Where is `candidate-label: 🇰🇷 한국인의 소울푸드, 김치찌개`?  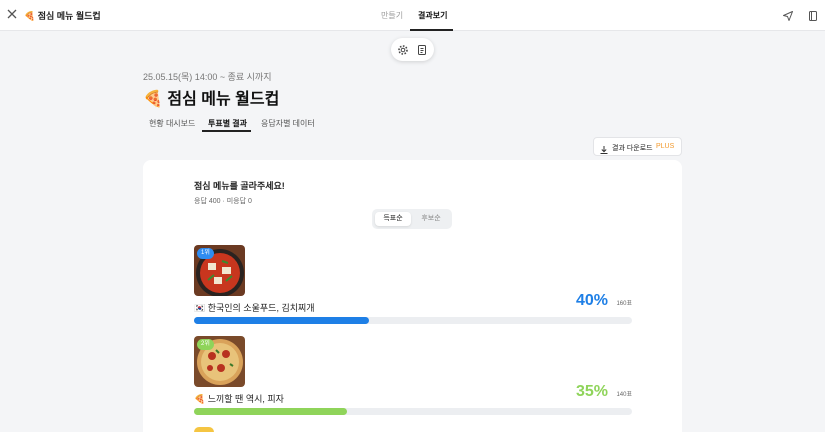 candidate-label: 🇰🇷 한국인의 소울푸드, 김치찌개 is located at coordinates (254, 308).